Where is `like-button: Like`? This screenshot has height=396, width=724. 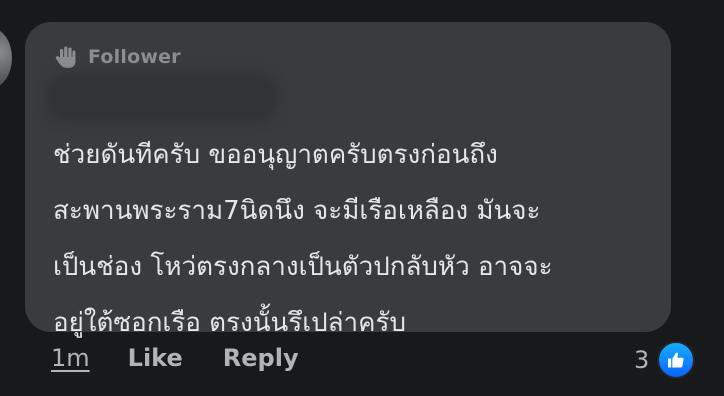
like-button: Like is located at coordinates (155, 358).